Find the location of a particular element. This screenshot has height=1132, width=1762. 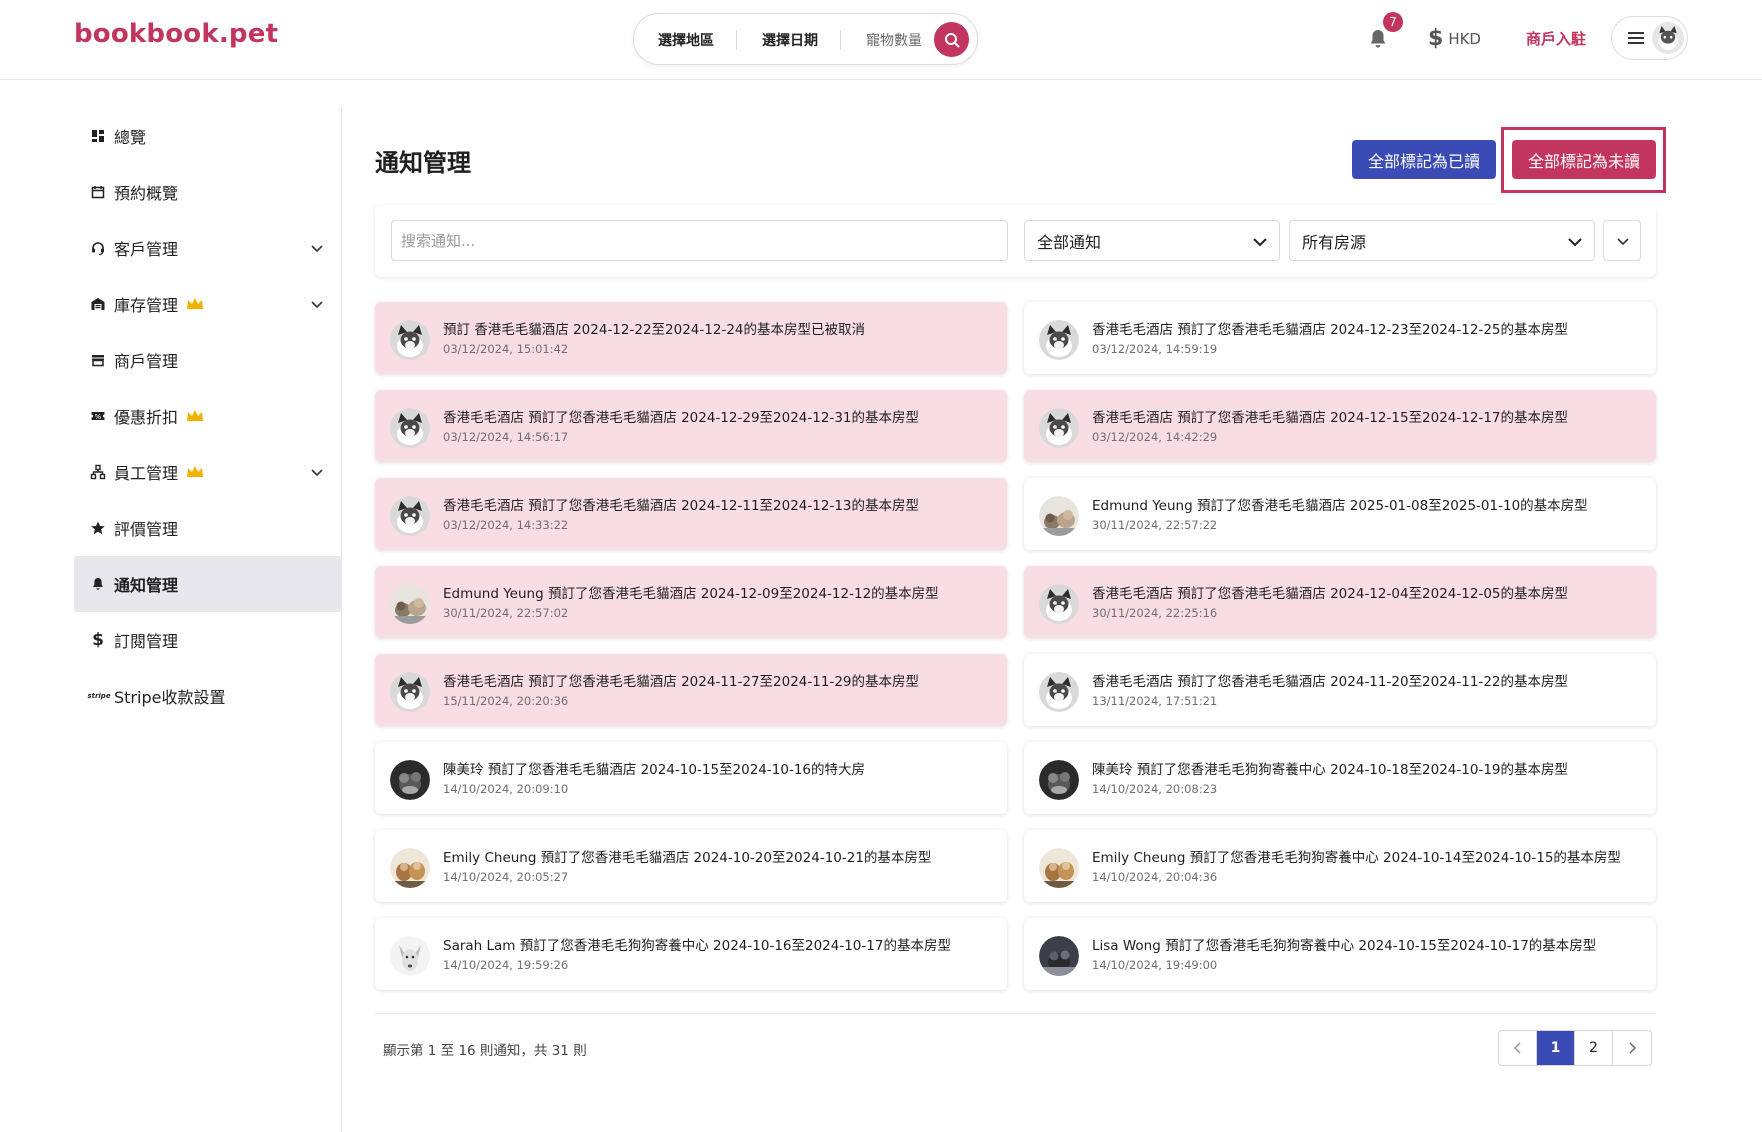

store-icon is located at coordinates (98, 361).